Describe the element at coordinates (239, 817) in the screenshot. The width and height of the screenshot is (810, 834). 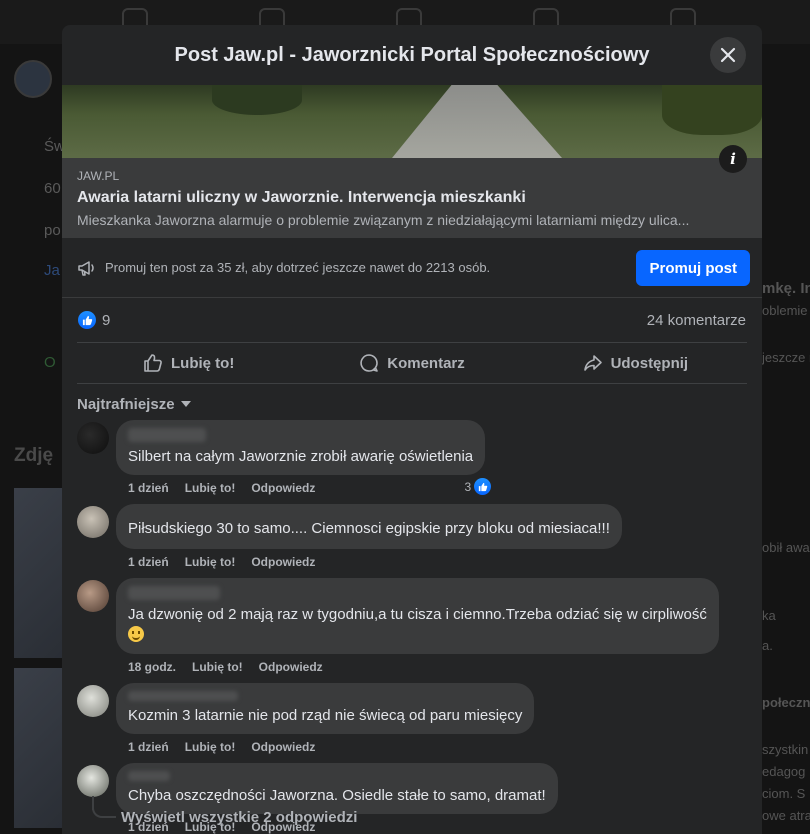
I see `view-replies-link: Wyświetl wszystkie 2 odpowiedzi` at that location.